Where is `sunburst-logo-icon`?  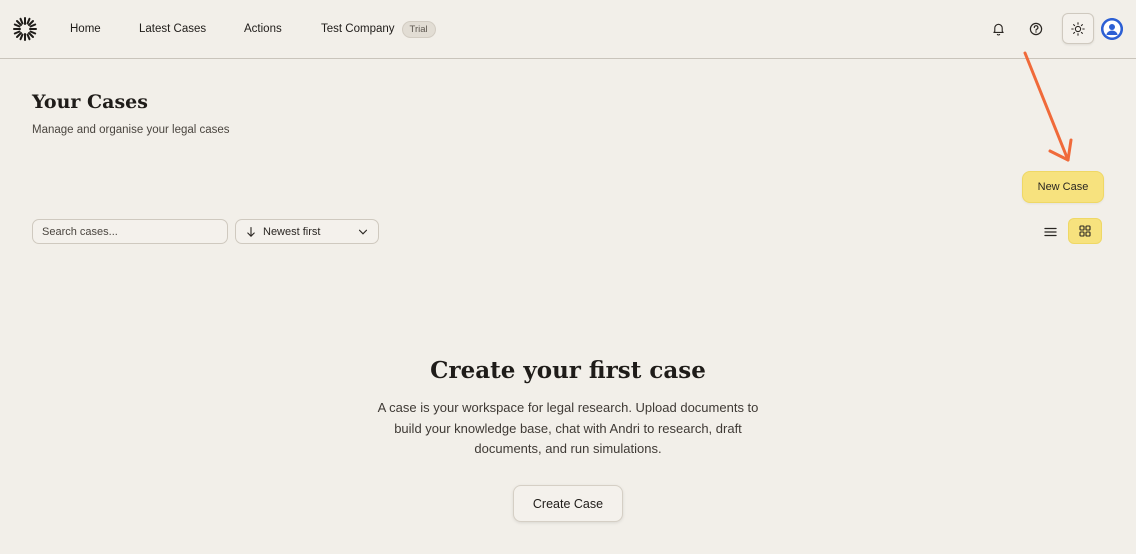 sunburst-logo-icon is located at coordinates (25, 29).